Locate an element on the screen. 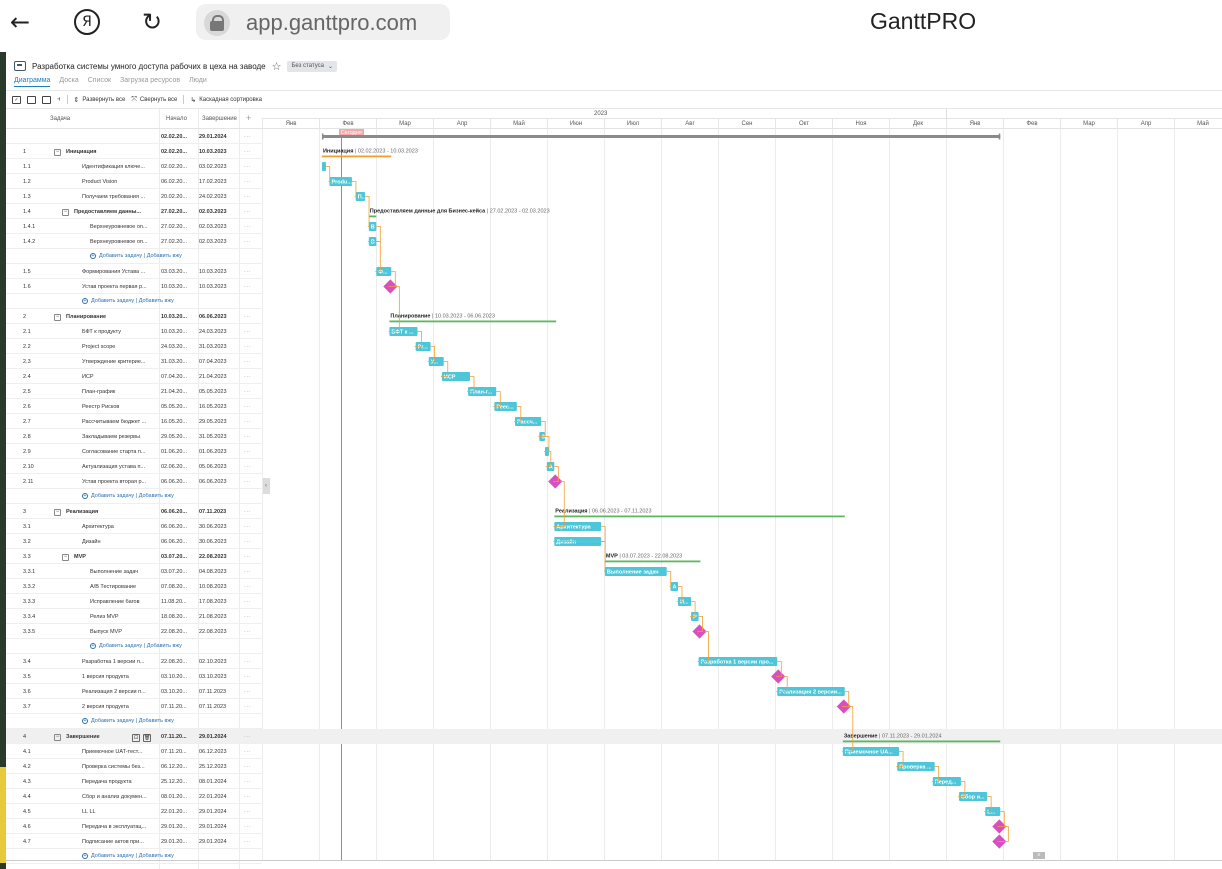  task-row: 3.3.4 Релиз MVP 18.08.20... 21.08.2023 ··· is located at coordinates (134, 616).